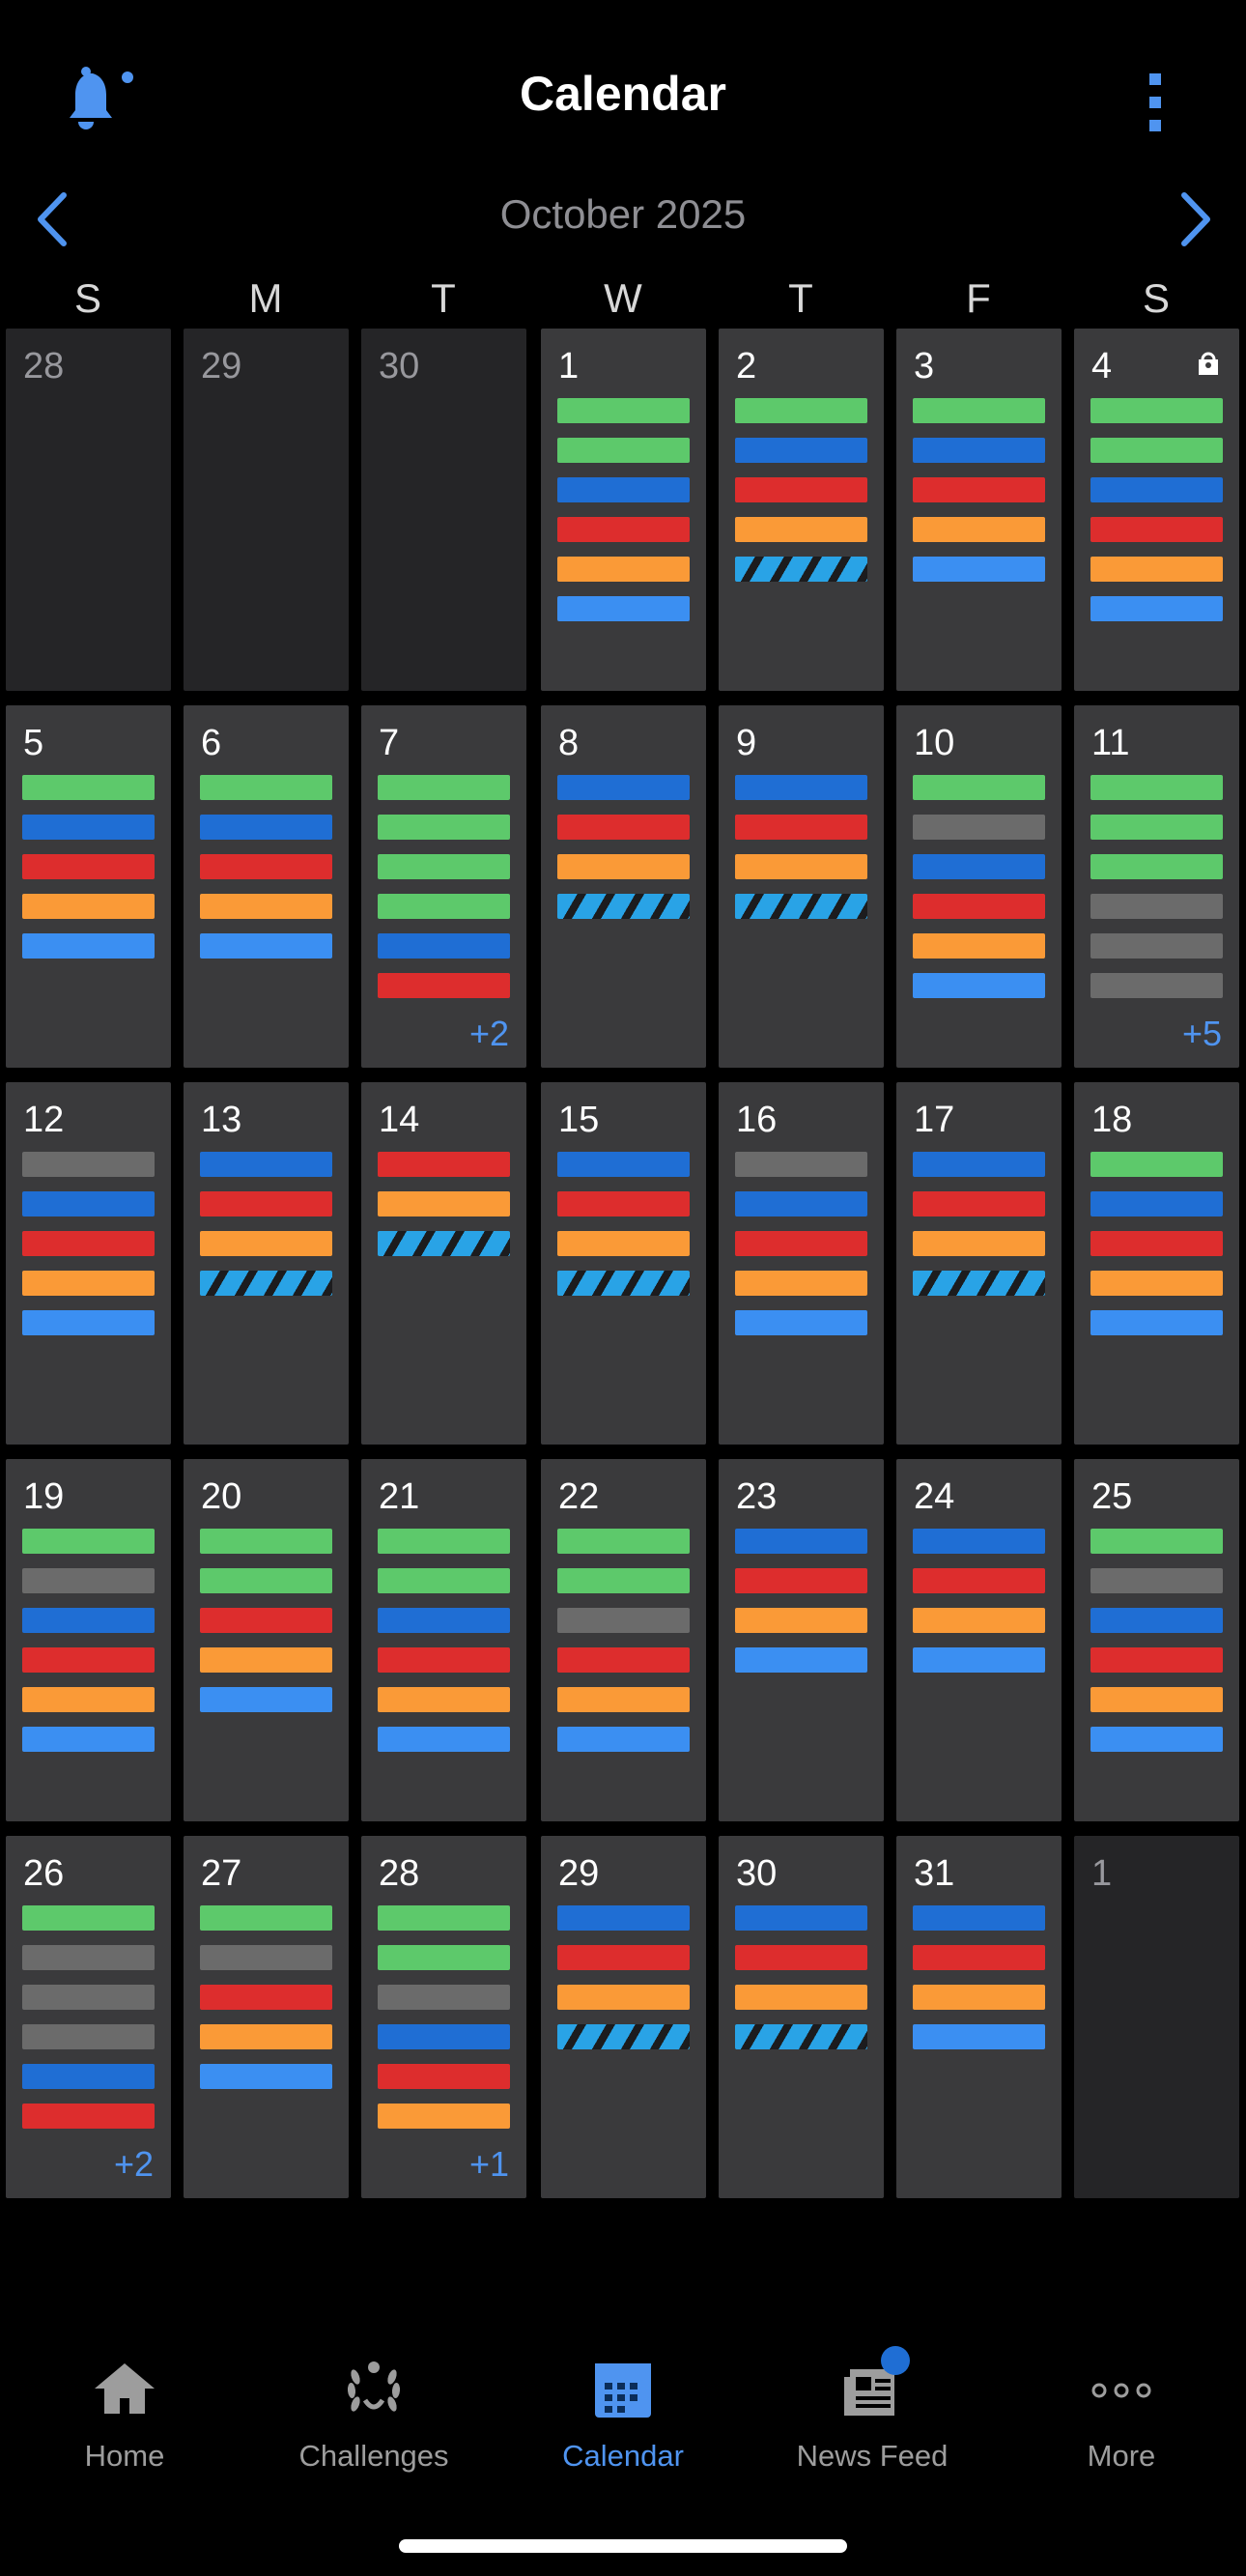 Image resolution: width=1246 pixels, height=2576 pixels. I want to click on more-events-count: +5, so click(1202, 1034).